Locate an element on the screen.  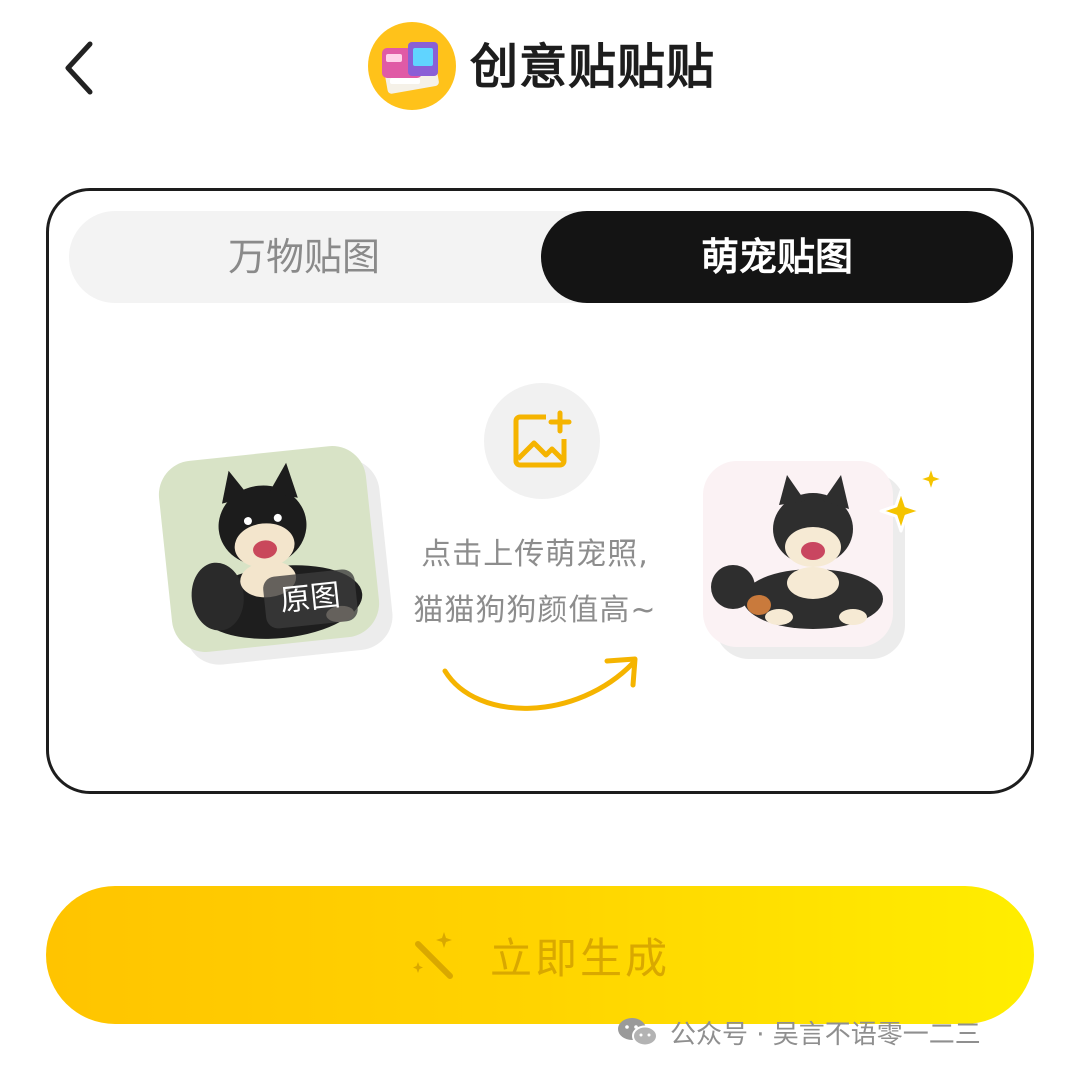
upload-hint-line-2: 猫猫狗狗颜值高~ is located at coordinates (535, 610).